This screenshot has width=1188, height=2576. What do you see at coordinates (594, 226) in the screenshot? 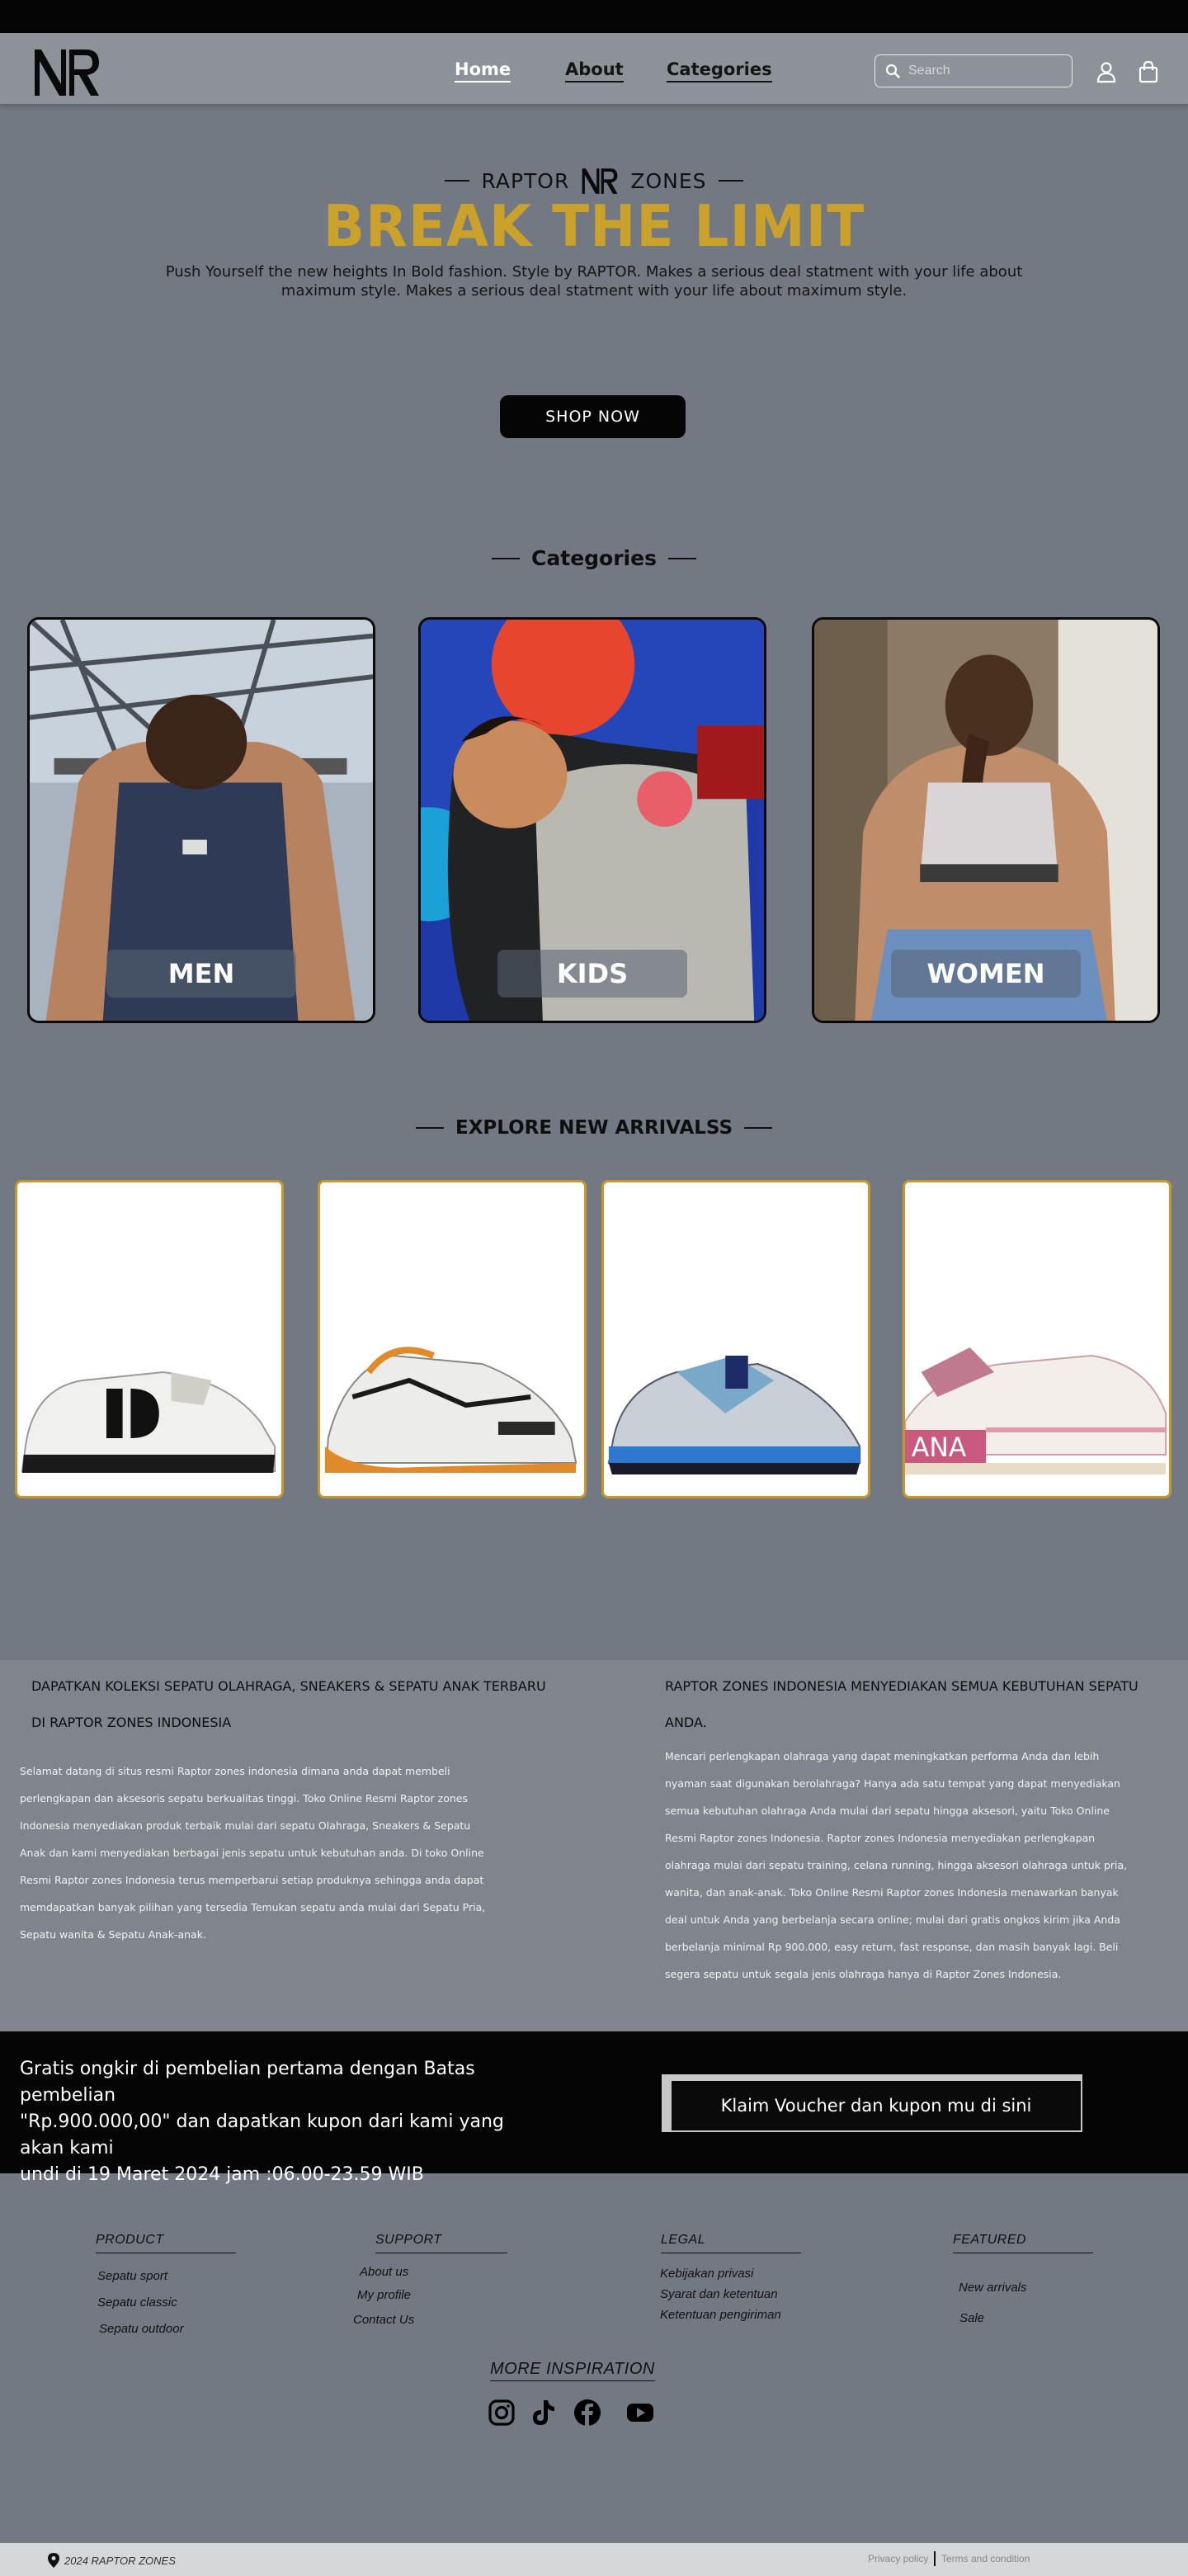
I see `hero-title: BREAK THE LIMIT` at bounding box center [594, 226].